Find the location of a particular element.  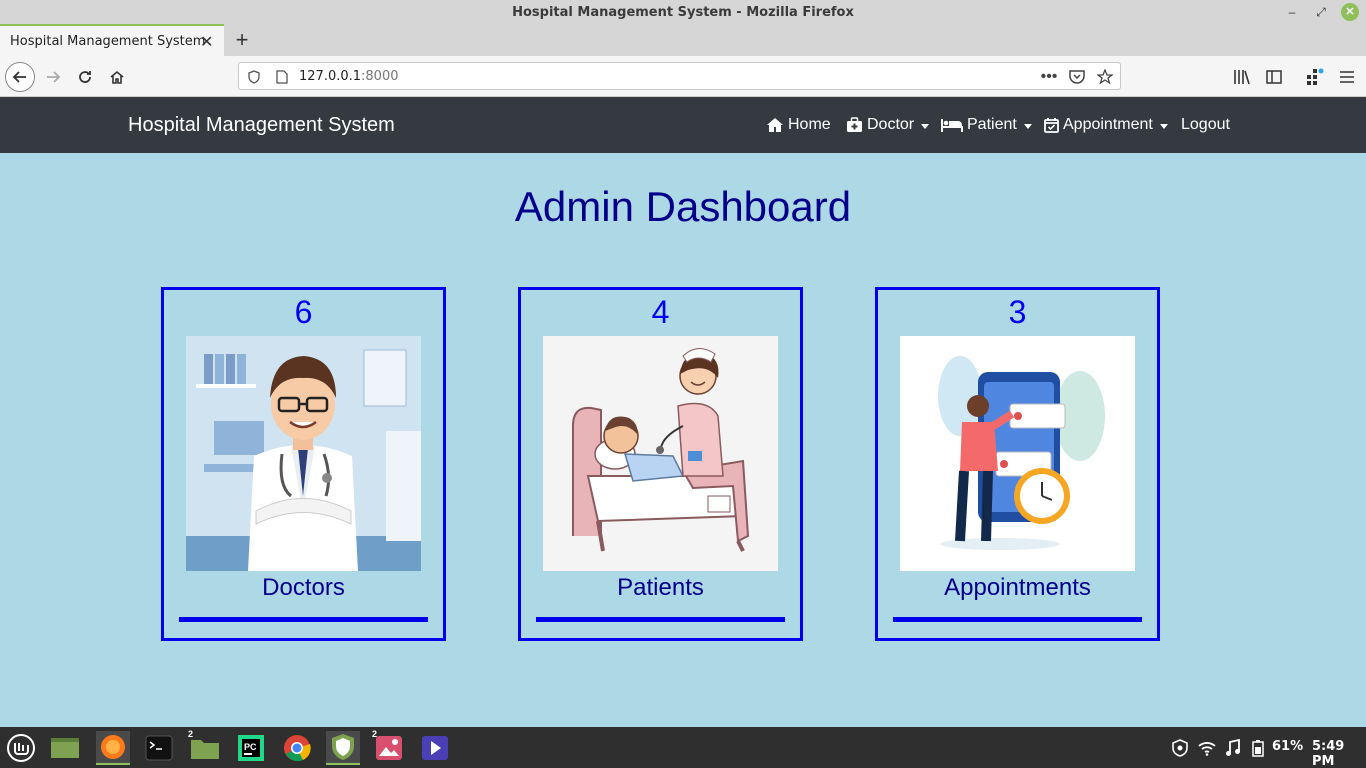

appointments-label: Appointments is located at coordinates (1017, 587).